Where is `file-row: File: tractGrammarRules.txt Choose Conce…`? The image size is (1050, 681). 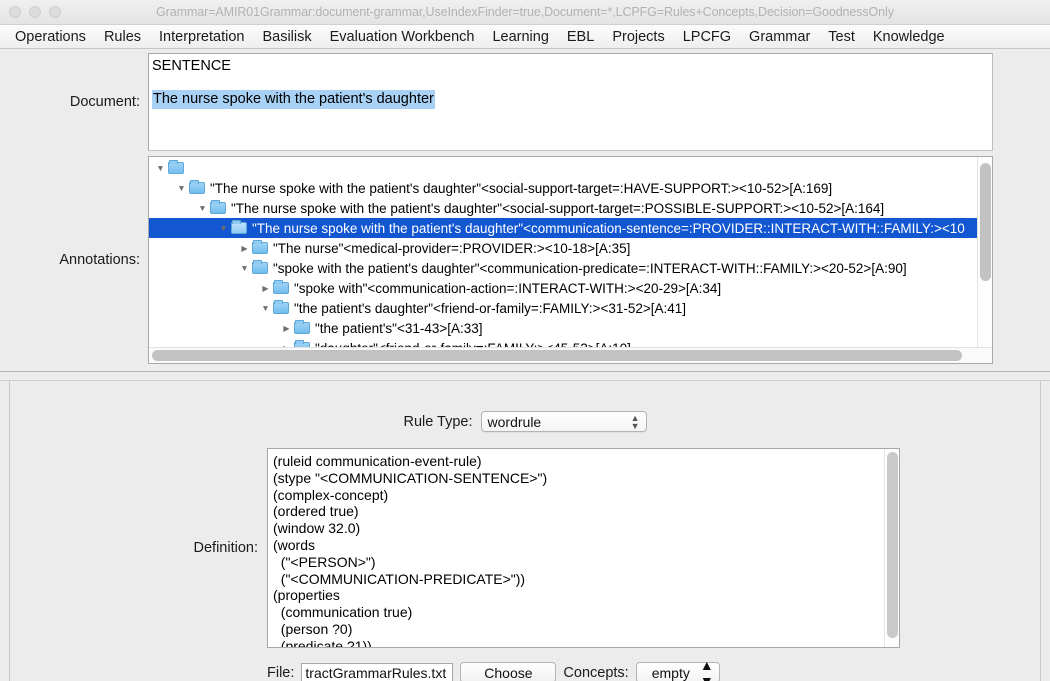
file-row: File: tractGrammarRules.txt Choose Conce… is located at coordinates (525, 664).